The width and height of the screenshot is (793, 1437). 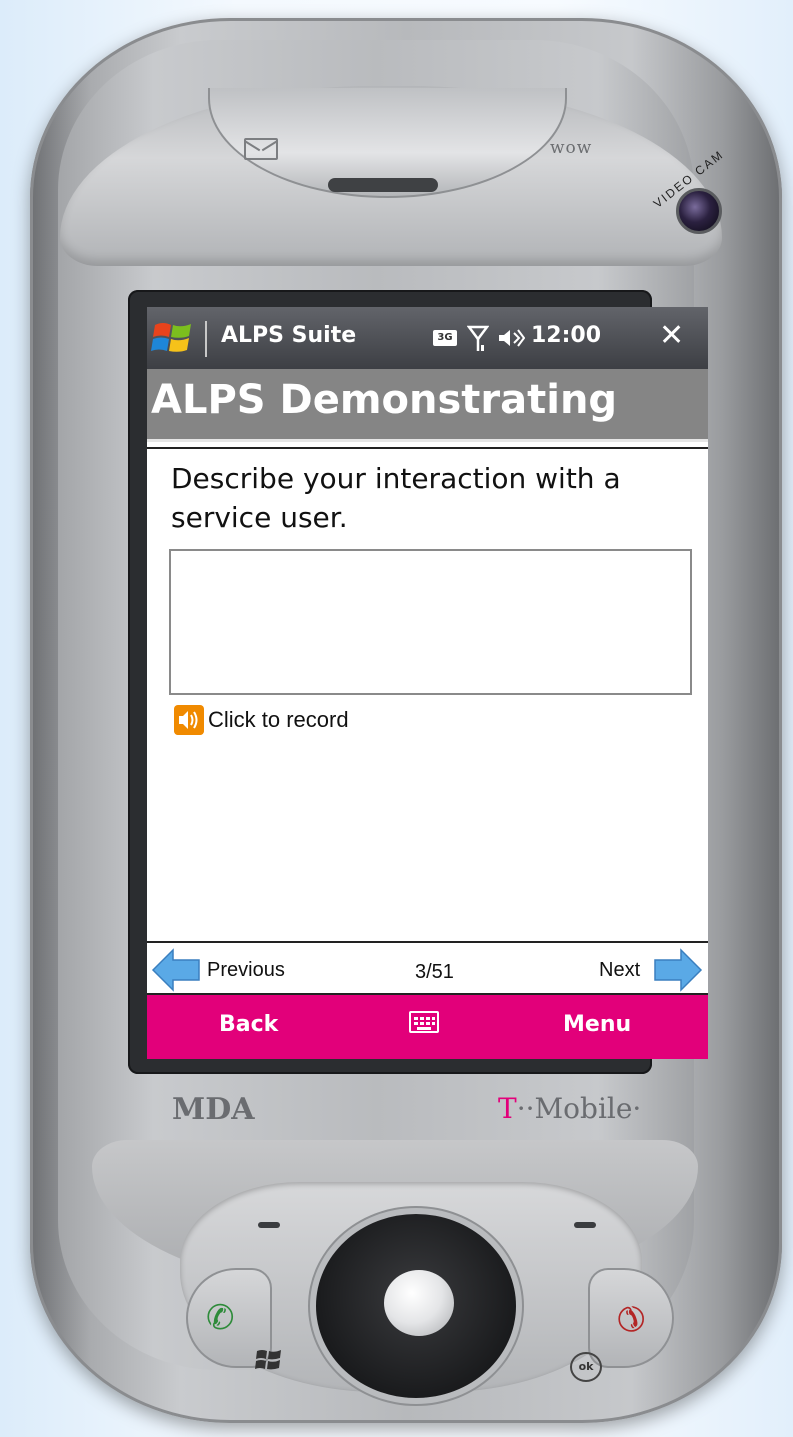 What do you see at coordinates (597, 1024) in the screenshot?
I see `menu-softkey: Menu` at bounding box center [597, 1024].